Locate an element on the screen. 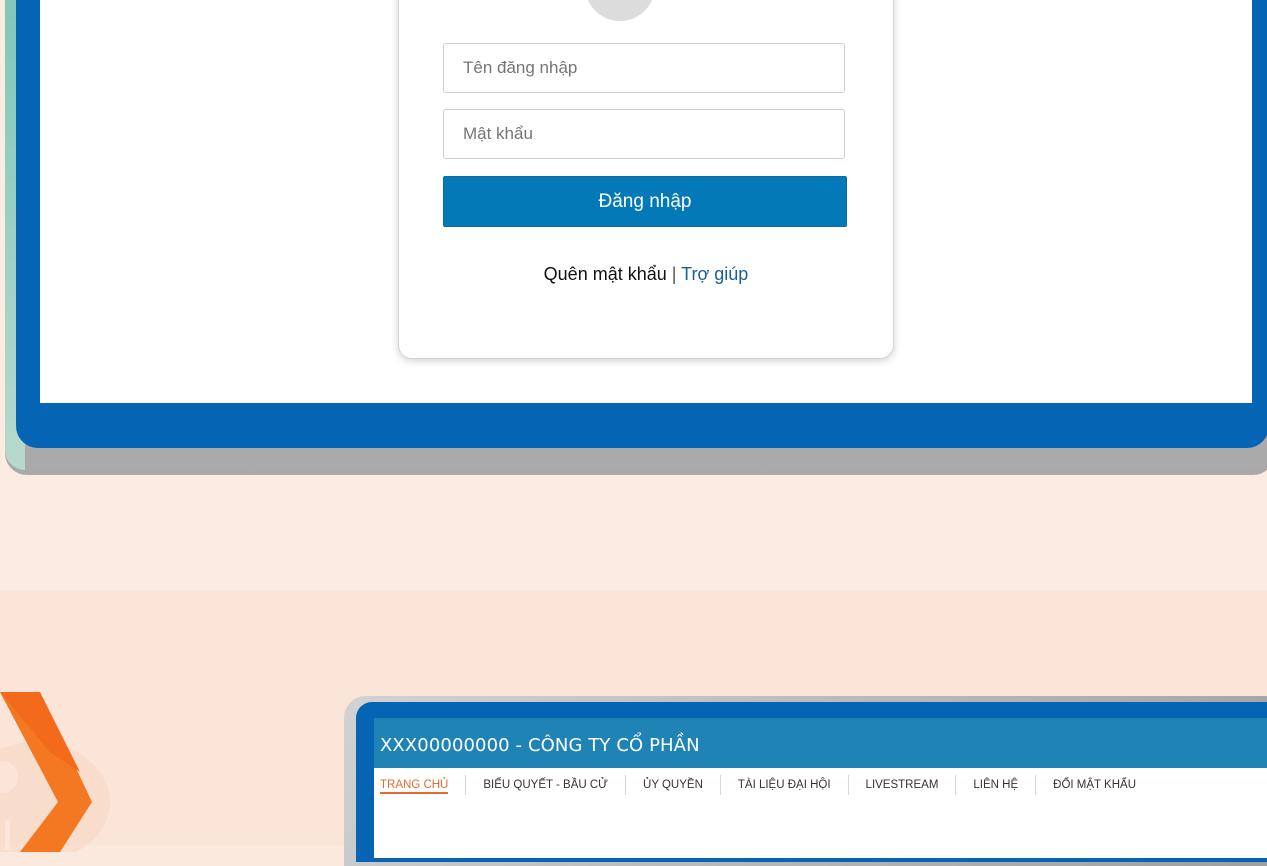  nav-label: ỦY QUYỀN is located at coordinates (673, 785).